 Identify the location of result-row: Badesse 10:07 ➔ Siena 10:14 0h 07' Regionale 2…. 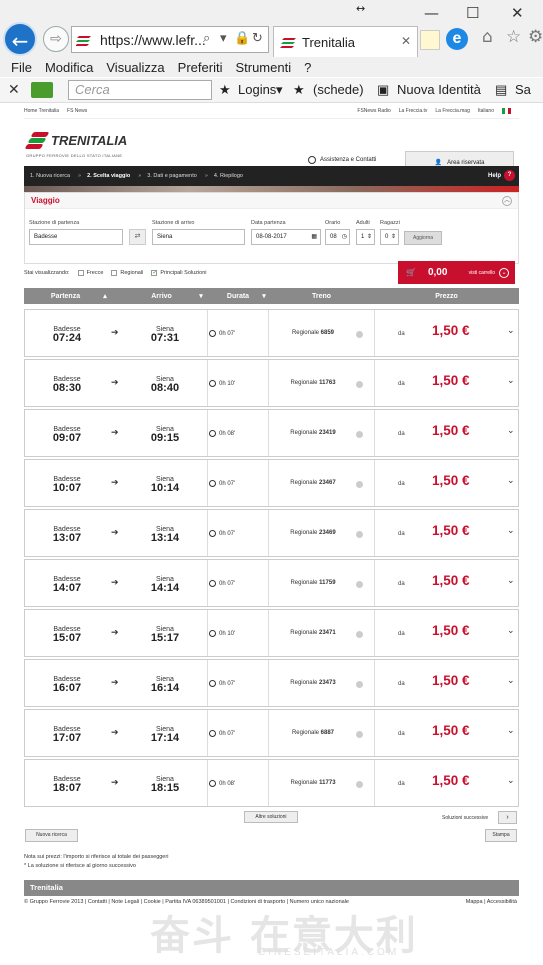
(271, 483).